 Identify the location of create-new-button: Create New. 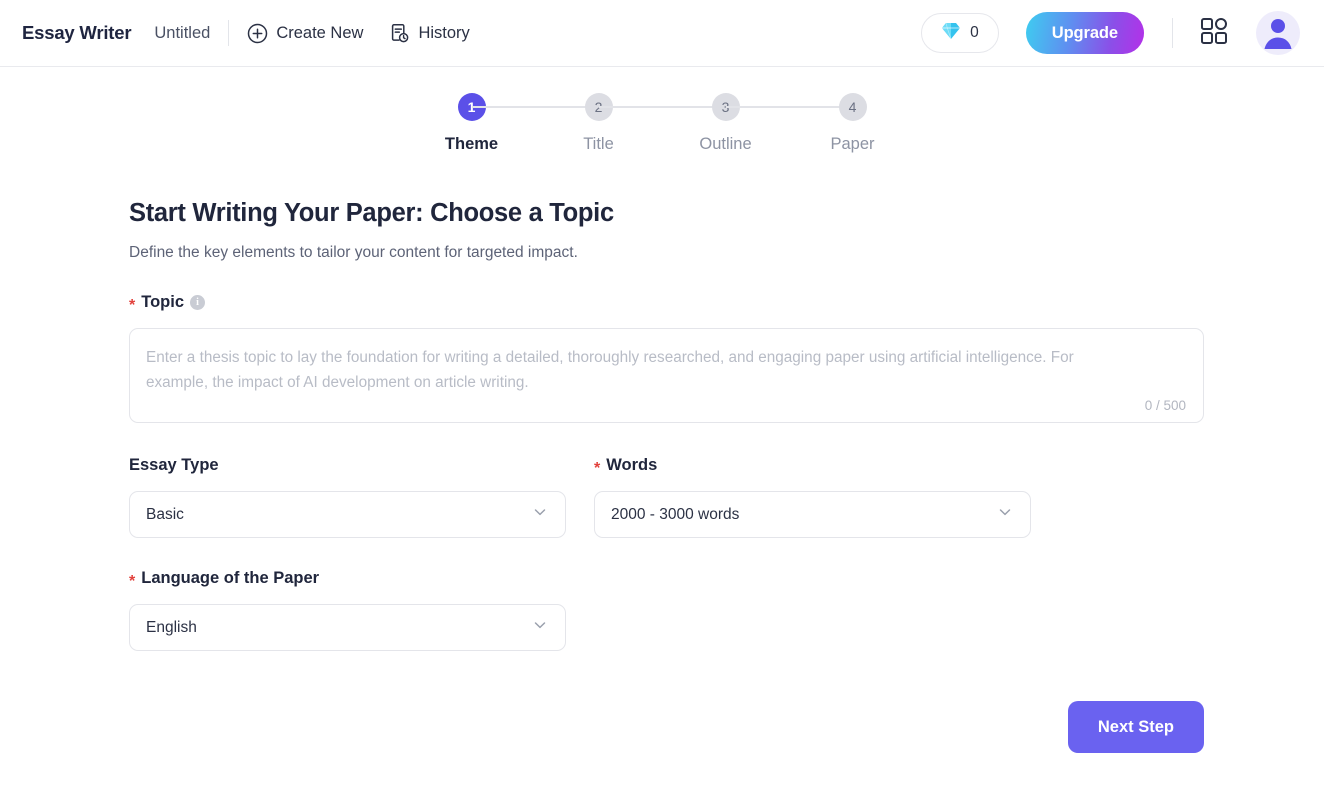
(305, 33).